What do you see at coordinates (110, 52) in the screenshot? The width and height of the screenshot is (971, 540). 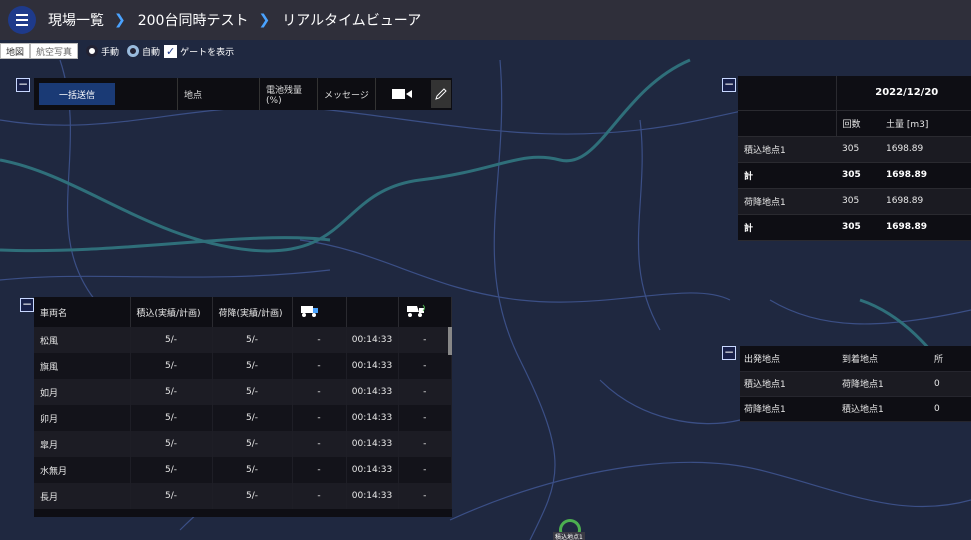 I see `manual-label: 手動` at bounding box center [110, 52].